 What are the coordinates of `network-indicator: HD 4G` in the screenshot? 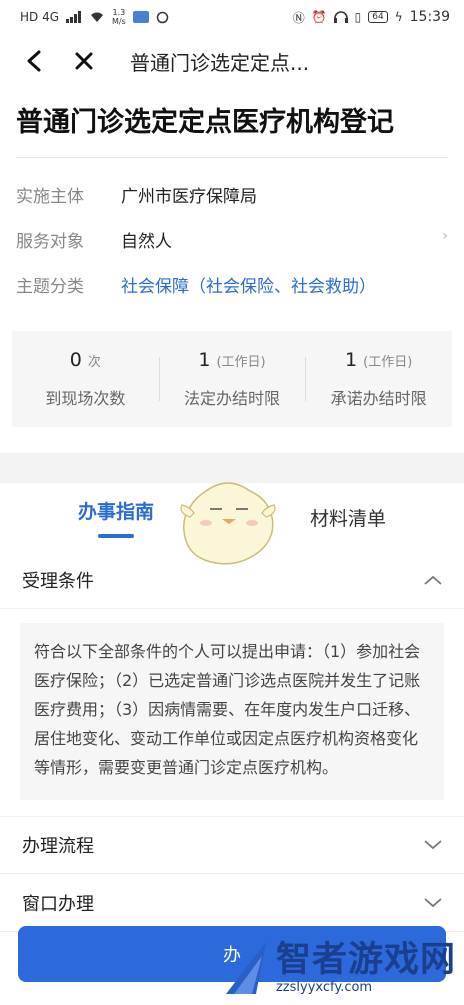 It's located at (40, 17).